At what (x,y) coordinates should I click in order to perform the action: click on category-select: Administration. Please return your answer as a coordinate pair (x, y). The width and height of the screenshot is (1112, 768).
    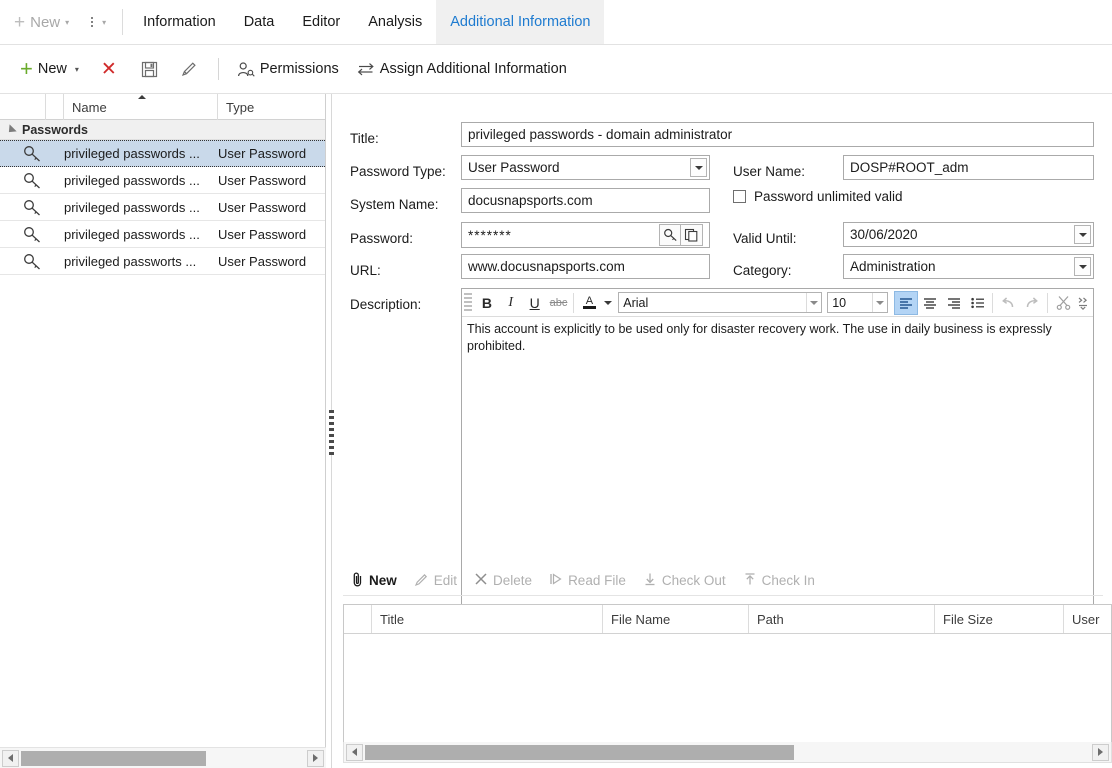
    Looking at the image, I should click on (968, 266).